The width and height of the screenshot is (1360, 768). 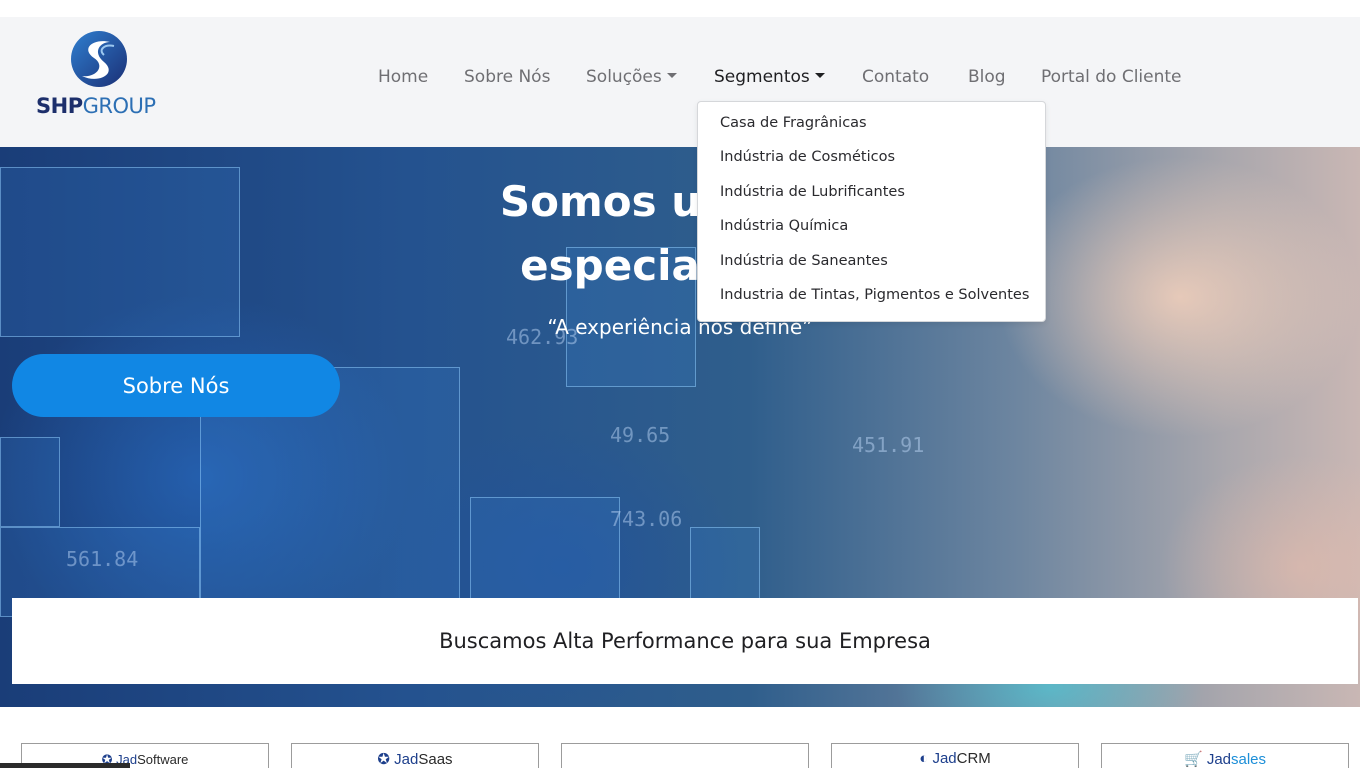 I want to click on dropdown-item-industria-lubrificantes: Indústria de Lubrificantes, so click(x=812, y=192).